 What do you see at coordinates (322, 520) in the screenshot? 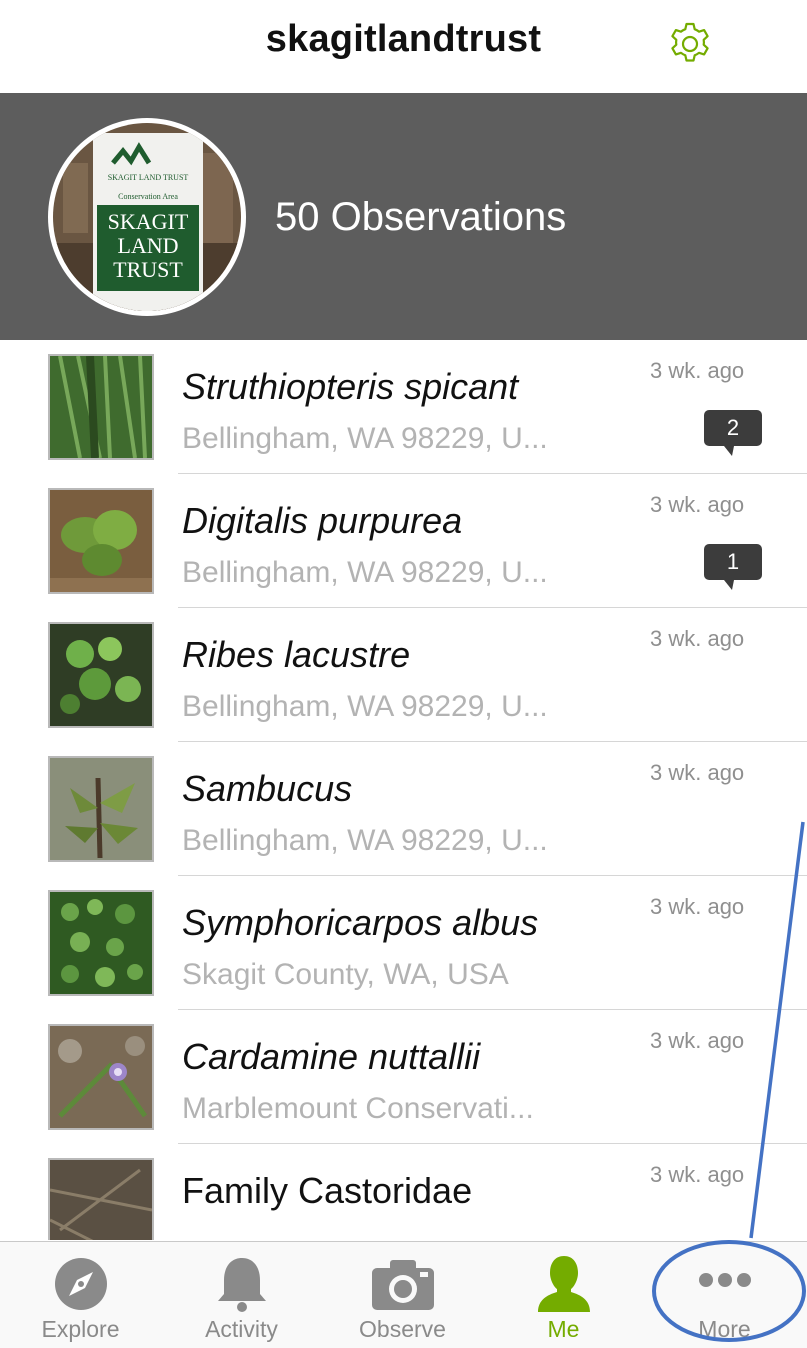
I see `species-name: Digitalis purpurea` at bounding box center [322, 520].